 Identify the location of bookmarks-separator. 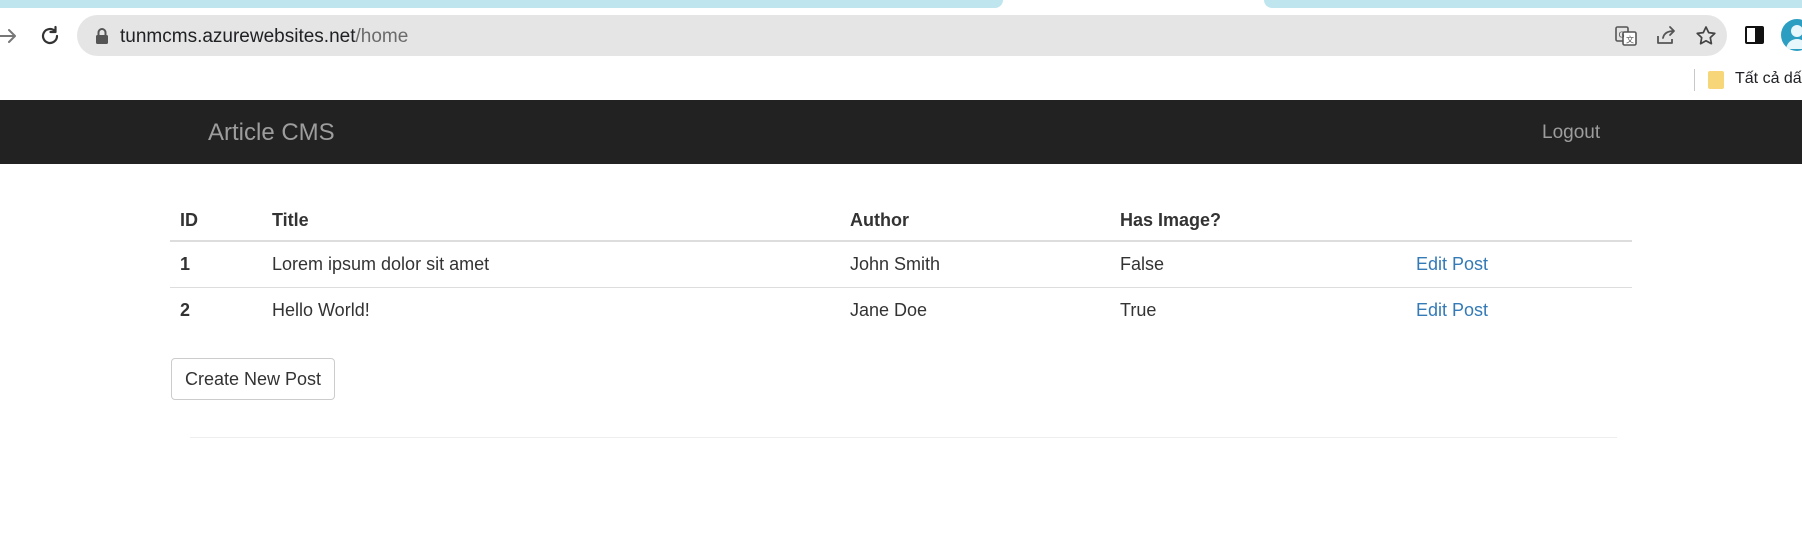
(1694, 80).